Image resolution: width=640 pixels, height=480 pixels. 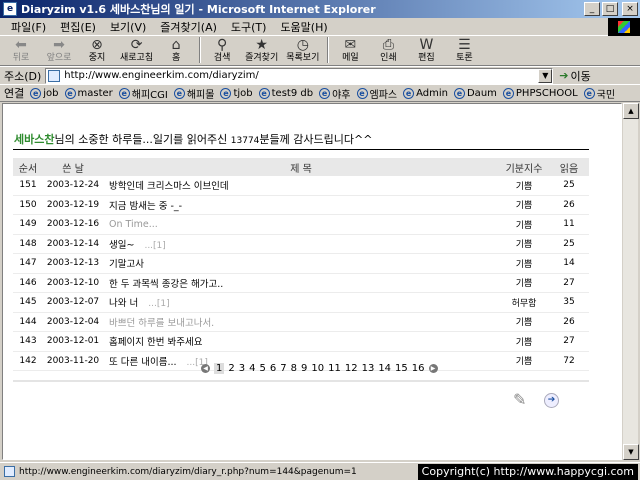 I want to click on link-item: e 엠파스, so click(x=376, y=93).